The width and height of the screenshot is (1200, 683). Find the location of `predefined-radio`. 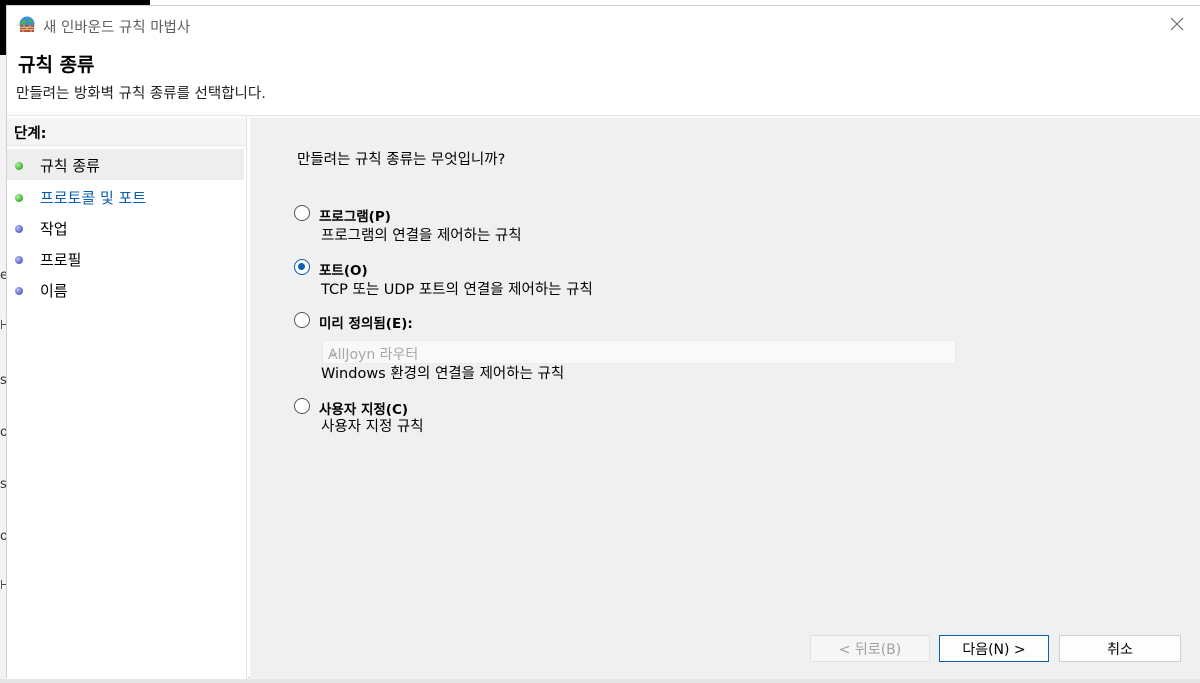

predefined-radio is located at coordinates (302, 320).